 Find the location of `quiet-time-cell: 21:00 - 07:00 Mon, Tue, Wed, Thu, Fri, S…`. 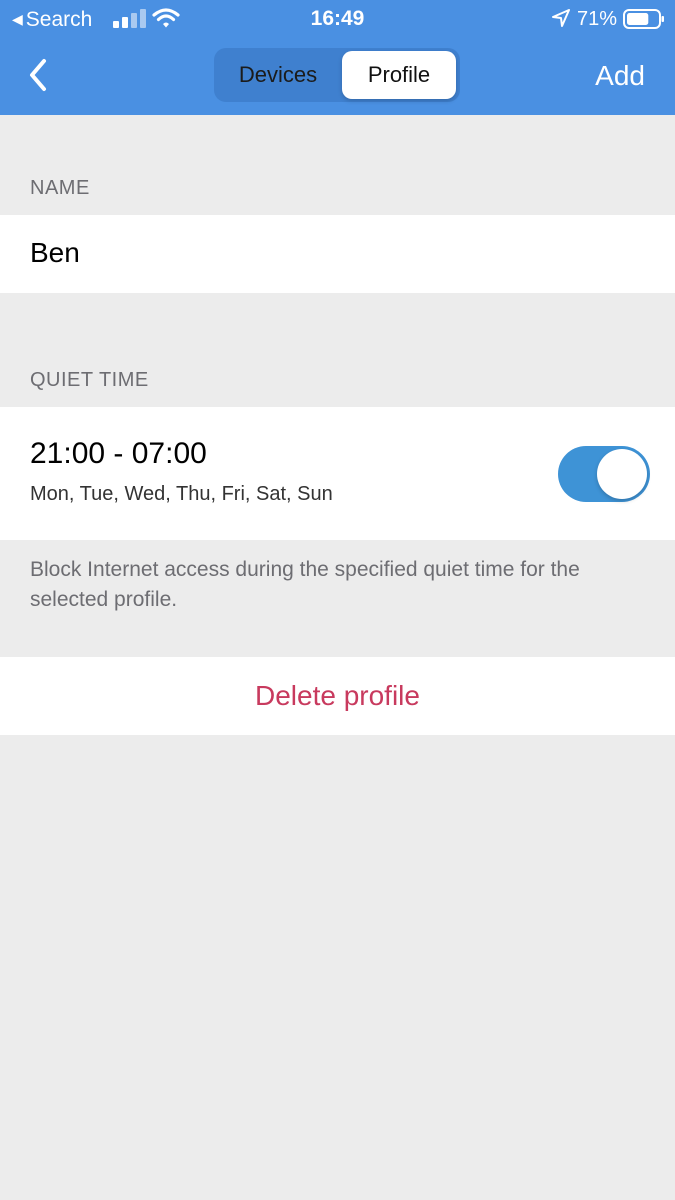

quiet-time-cell: 21:00 - 07:00 Mon, Tue, Wed, Thu, Fri, S… is located at coordinates (337, 473).